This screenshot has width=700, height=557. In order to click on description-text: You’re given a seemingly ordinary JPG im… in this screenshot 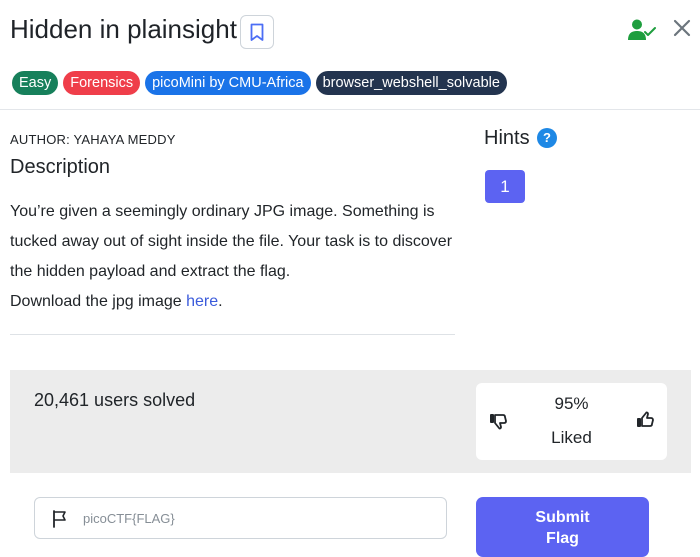, I will do `click(231, 241)`.